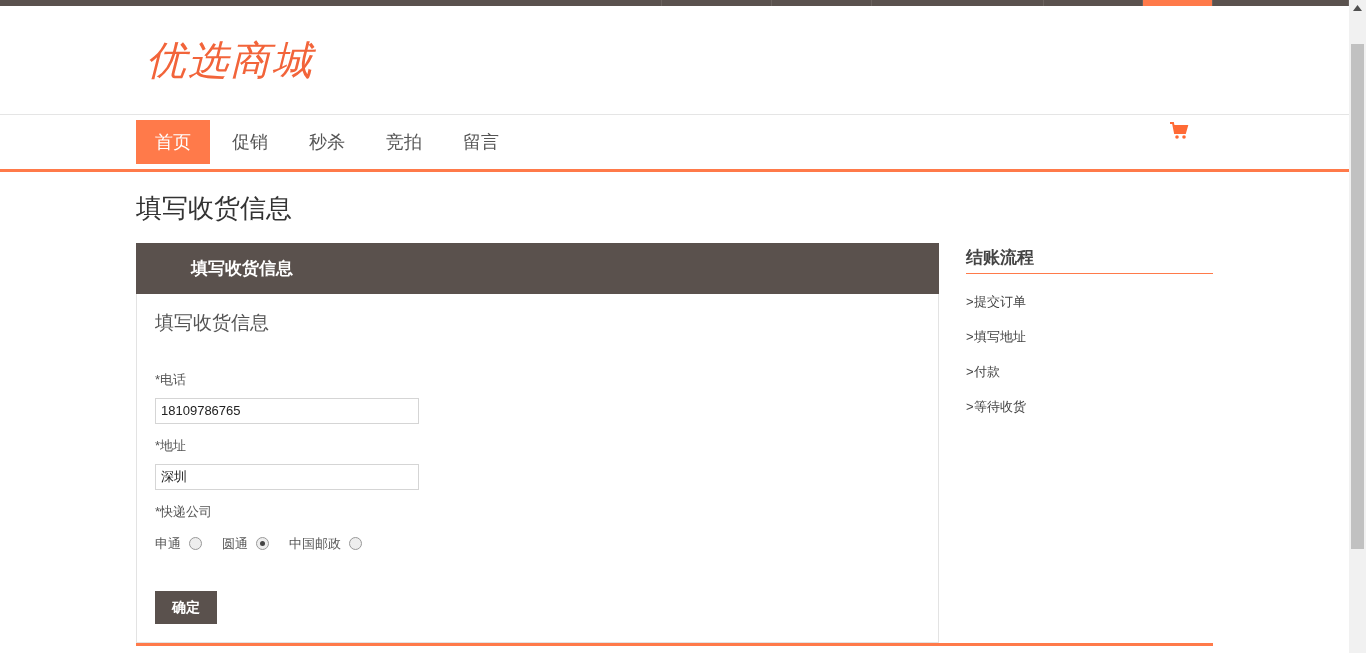  I want to click on step-link: >填写地址, so click(1089, 336).